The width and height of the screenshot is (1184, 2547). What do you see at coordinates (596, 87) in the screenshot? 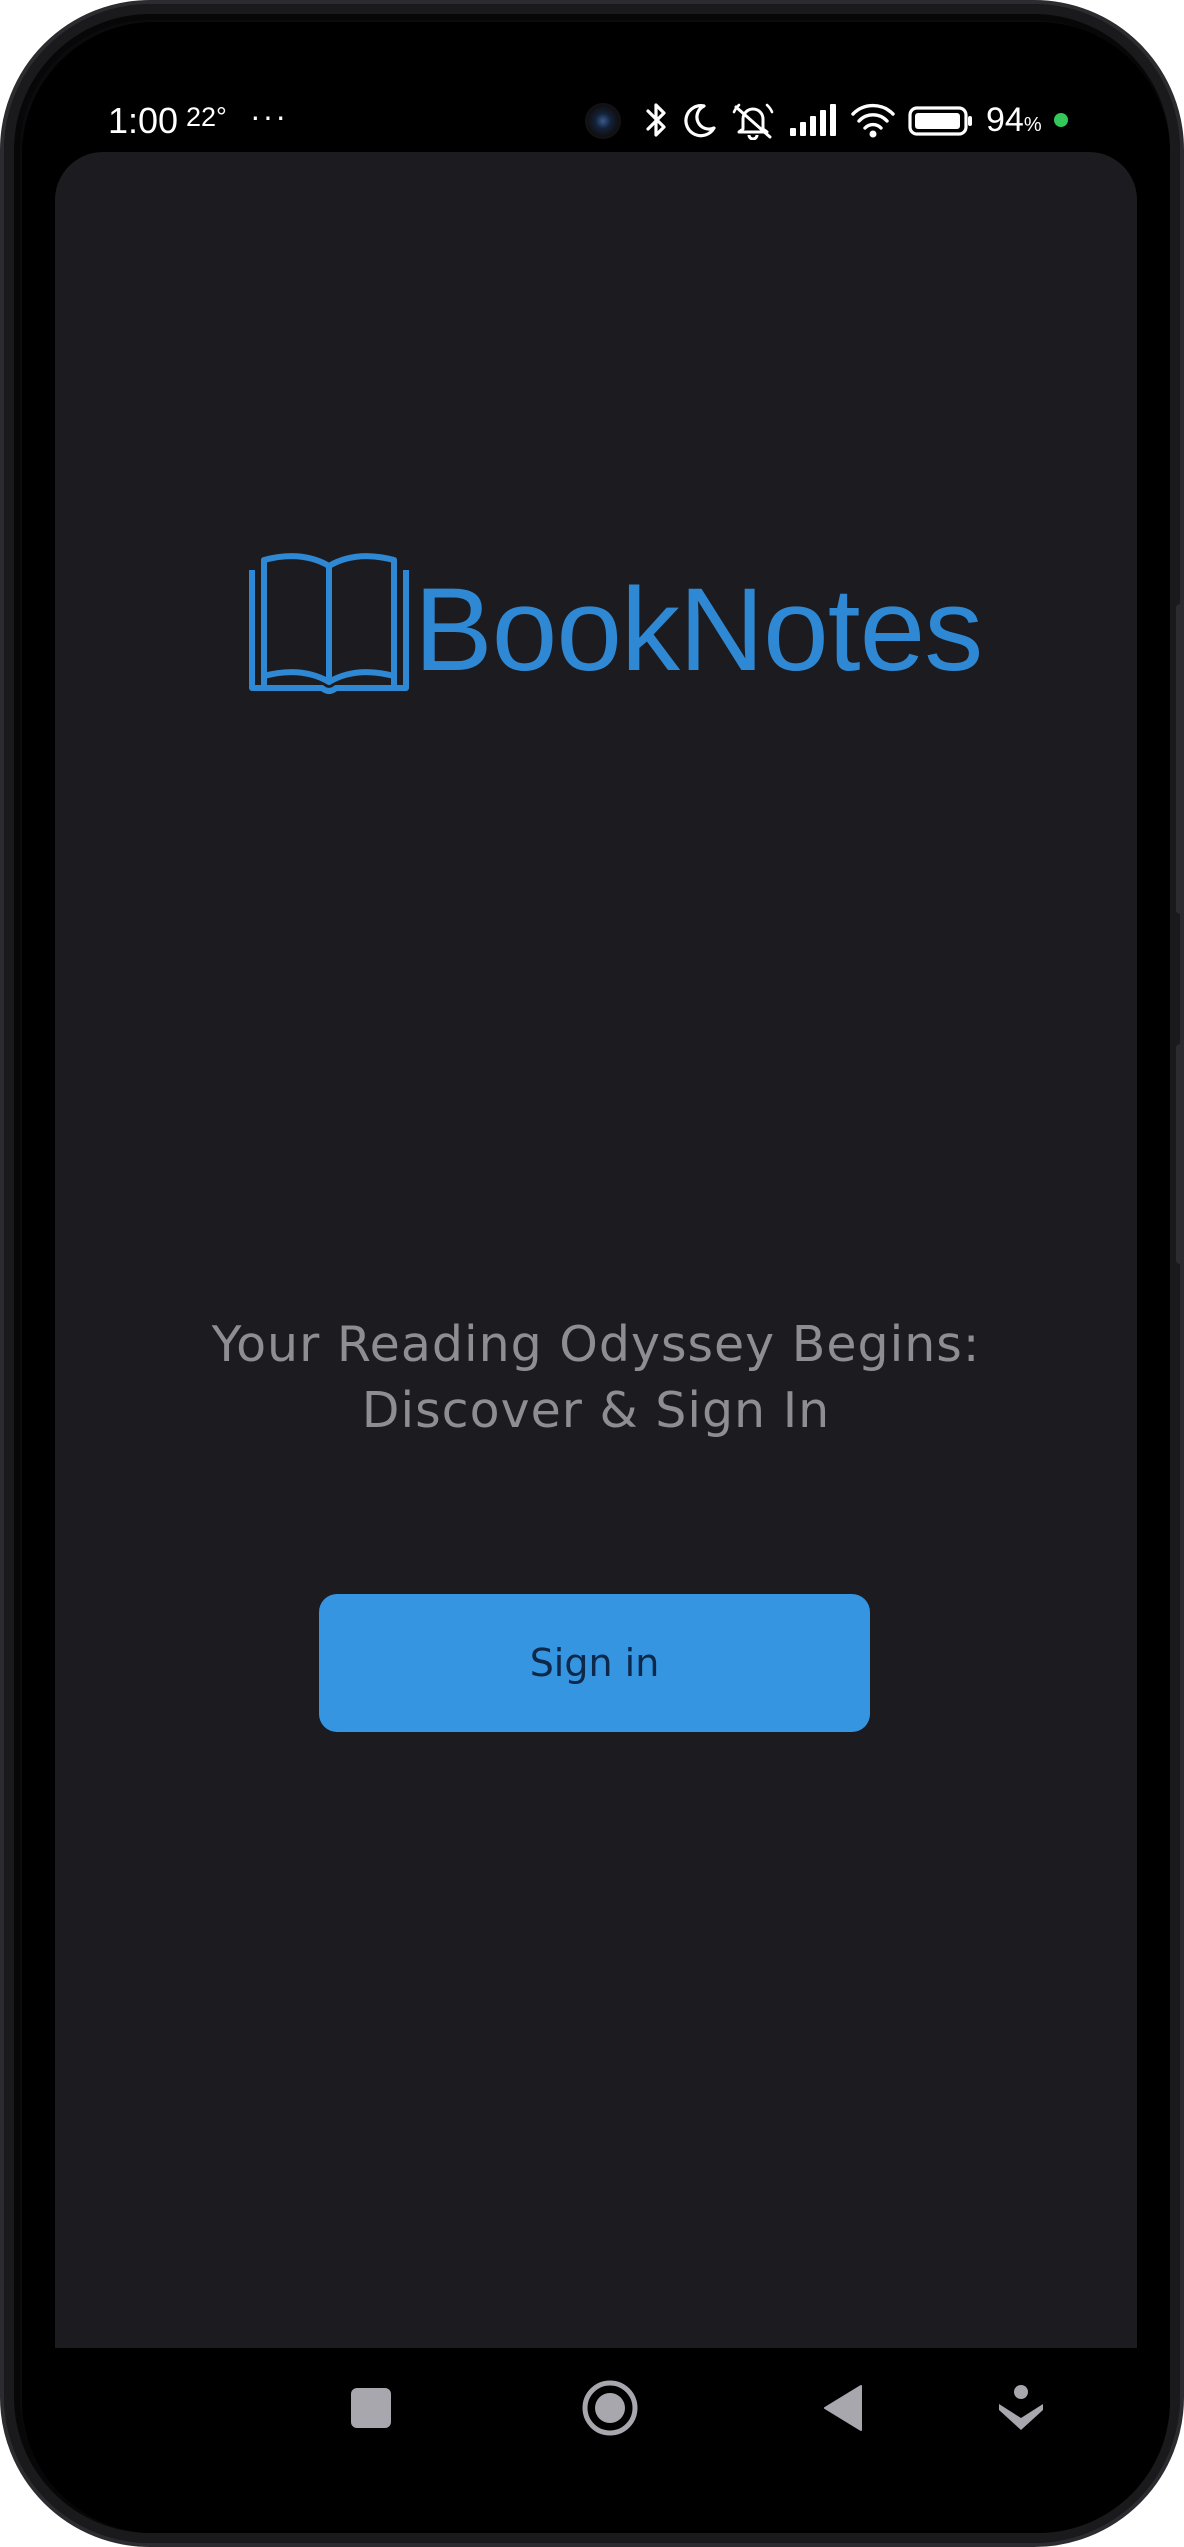
I see `status-bar: 1:00 22° ··· 94%` at bounding box center [596, 87].